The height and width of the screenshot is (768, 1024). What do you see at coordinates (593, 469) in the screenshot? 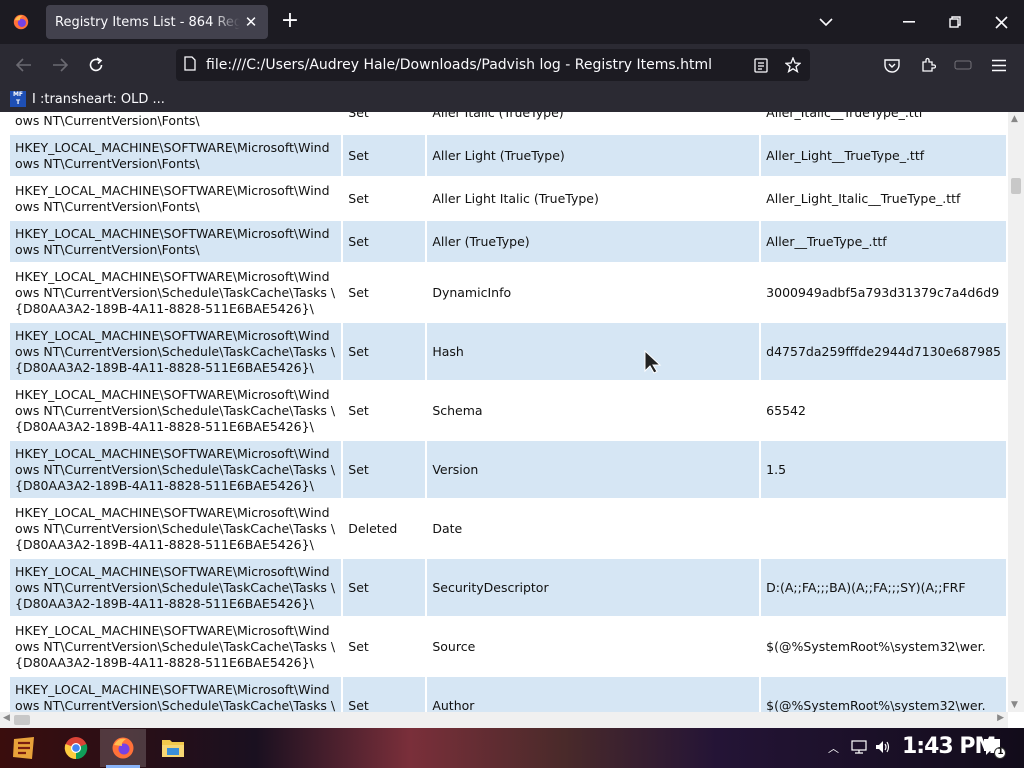
I see `value-name-cell: Version` at bounding box center [593, 469].